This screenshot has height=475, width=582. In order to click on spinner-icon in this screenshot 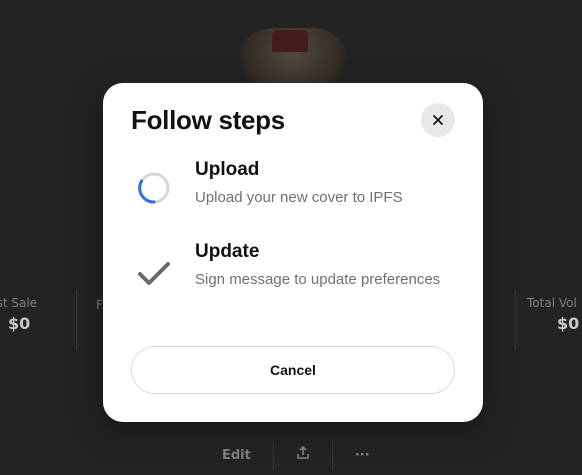, I will do `click(154, 188)`.